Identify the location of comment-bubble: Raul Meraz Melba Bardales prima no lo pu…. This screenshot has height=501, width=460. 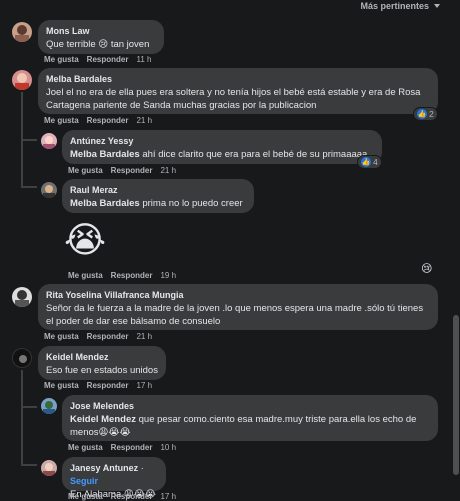
(158, 196).